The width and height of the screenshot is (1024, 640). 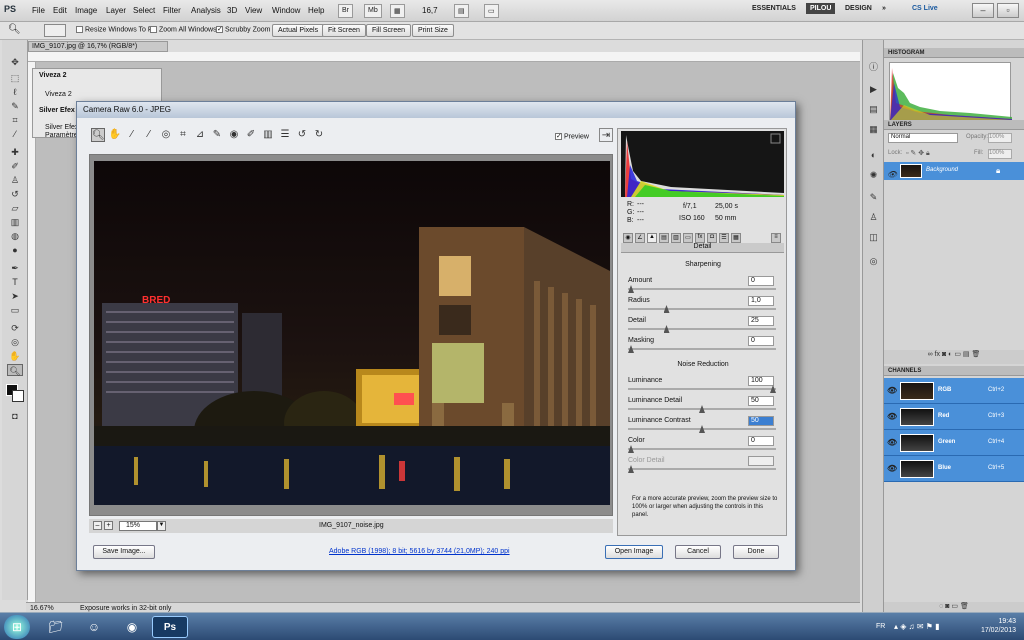 I want to click on quick-select-tool-icon: ✎, so click(x=15, y=106).